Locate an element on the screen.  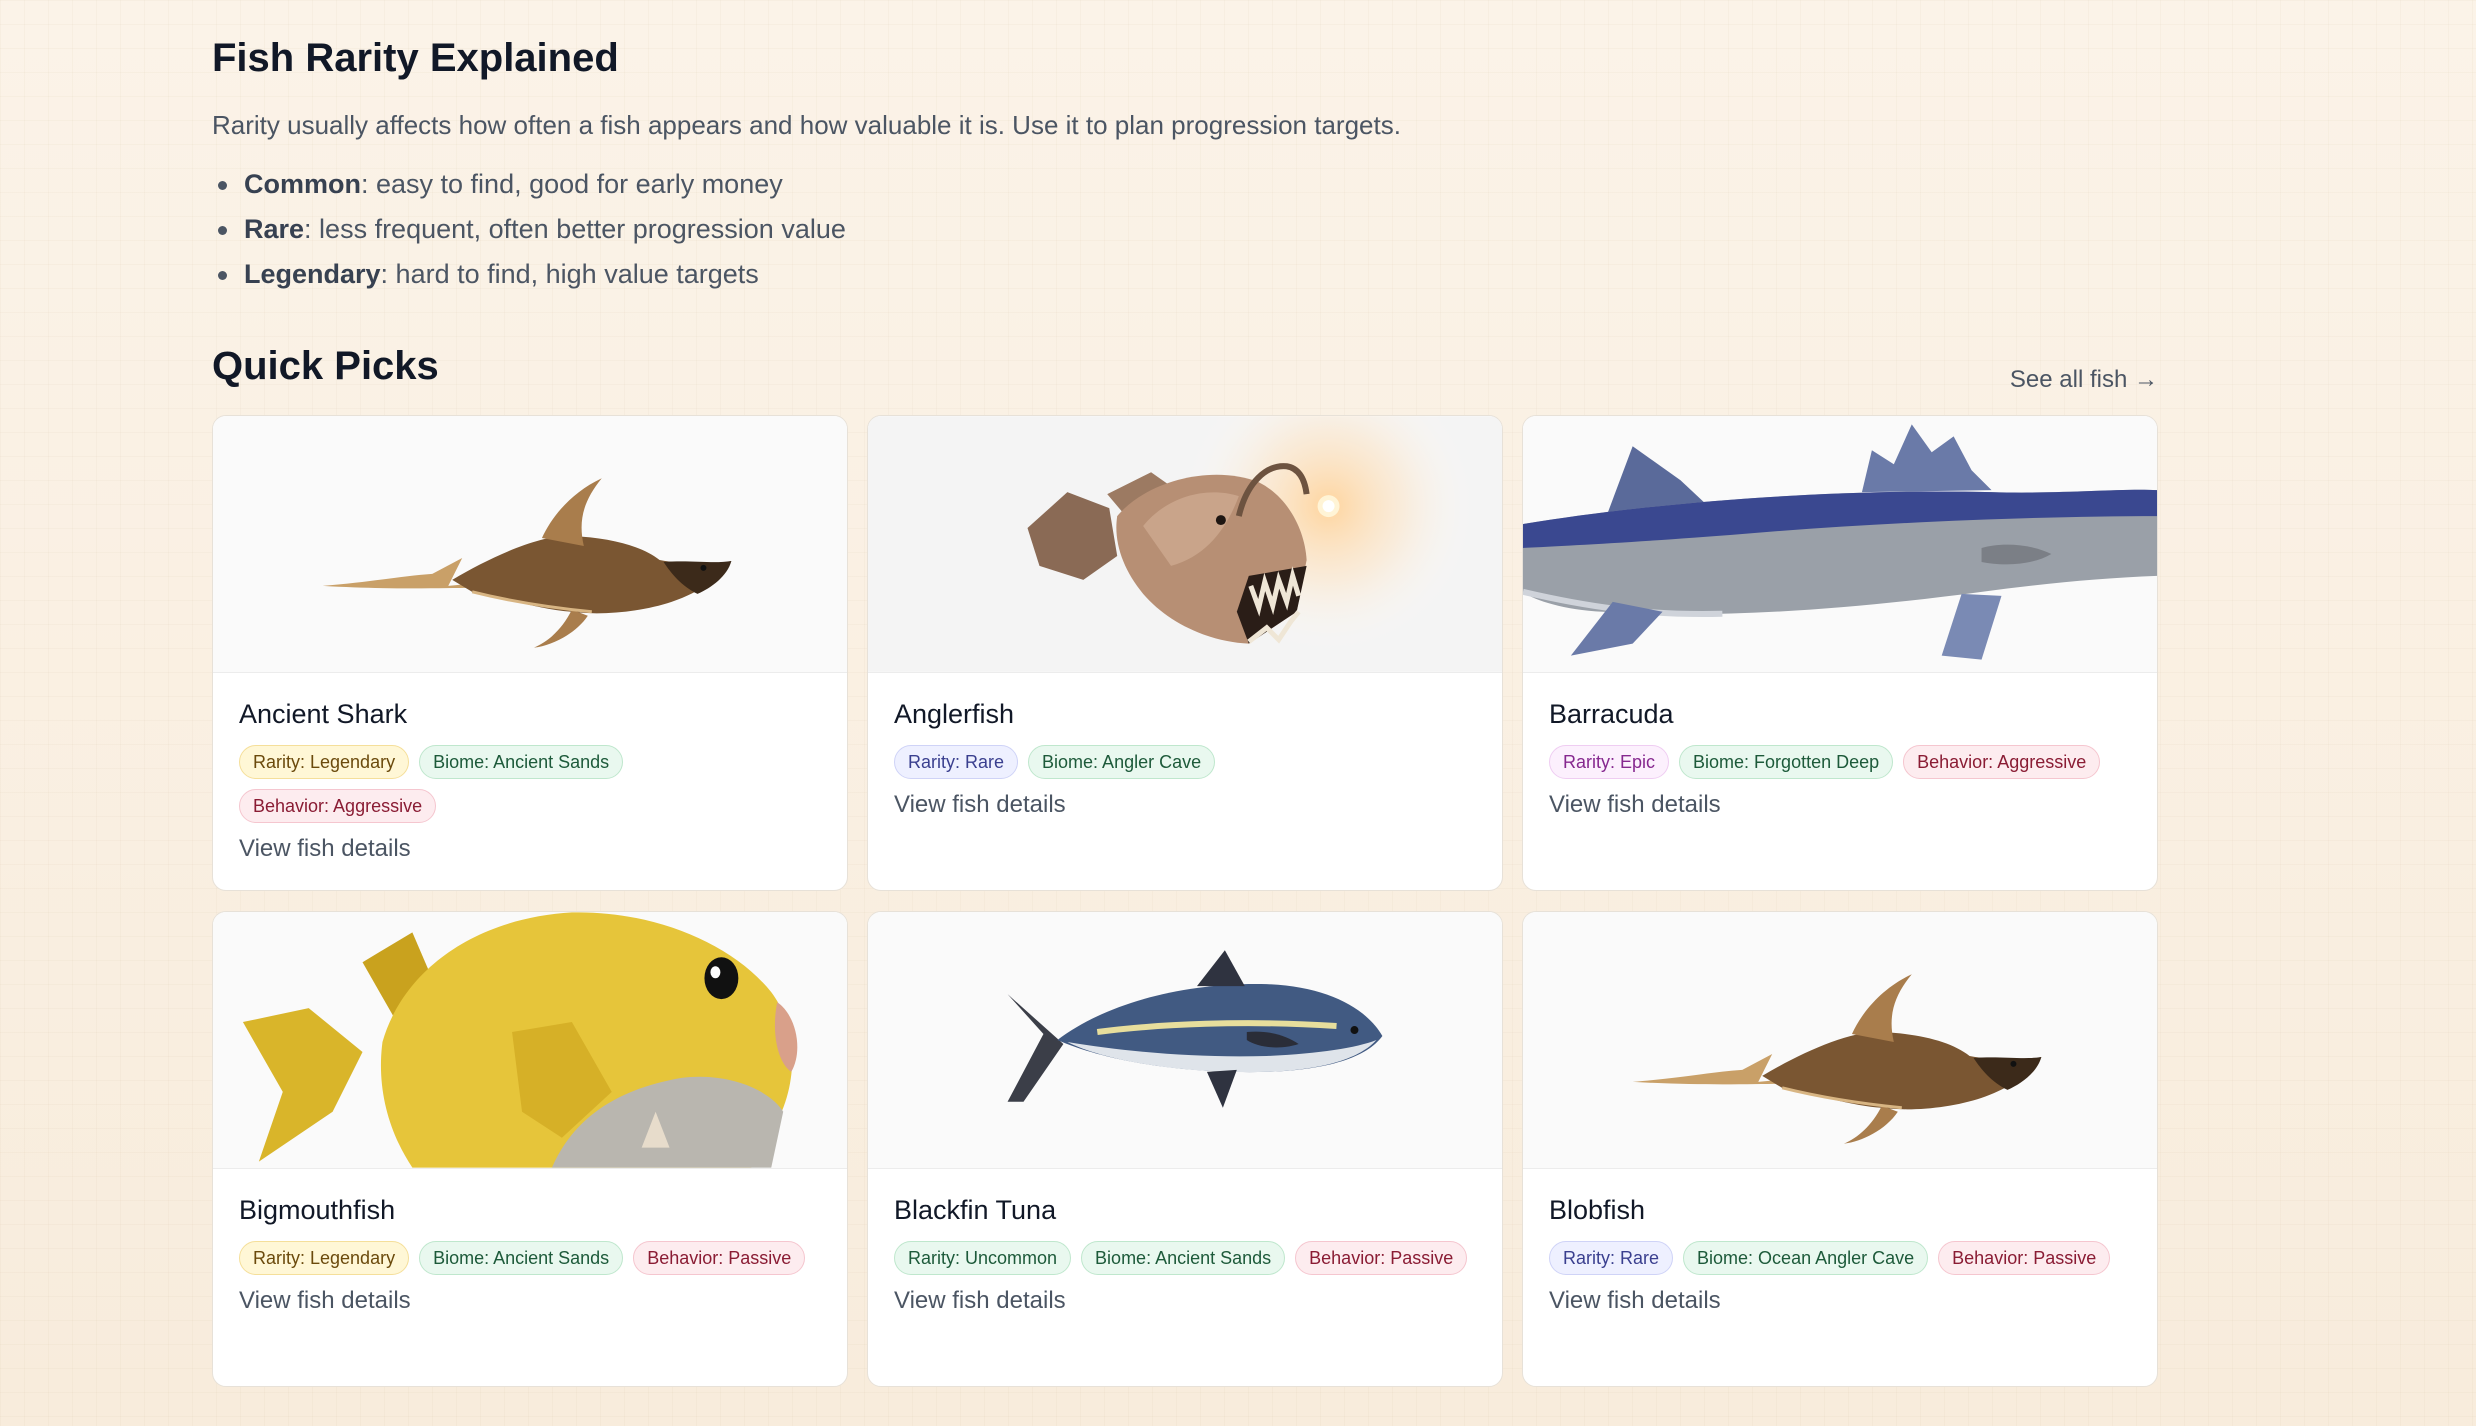
tag-list: Rarity: Rare Biome: Angler Cave is located at coordinates (1185, 762).